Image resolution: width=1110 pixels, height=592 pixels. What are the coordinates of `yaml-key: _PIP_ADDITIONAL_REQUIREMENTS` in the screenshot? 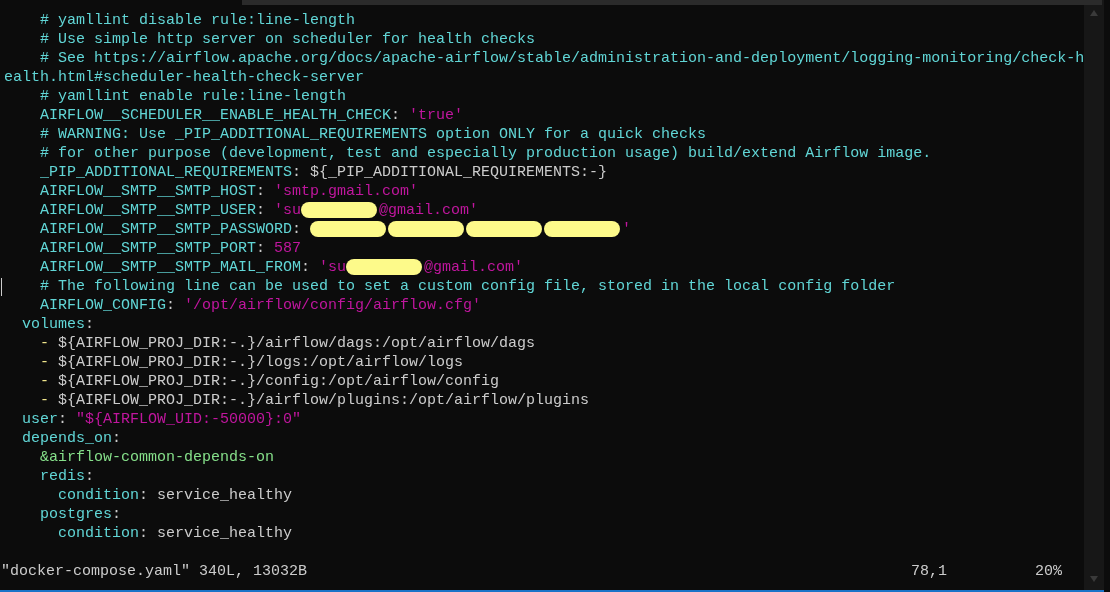 It's located at (148, 172).